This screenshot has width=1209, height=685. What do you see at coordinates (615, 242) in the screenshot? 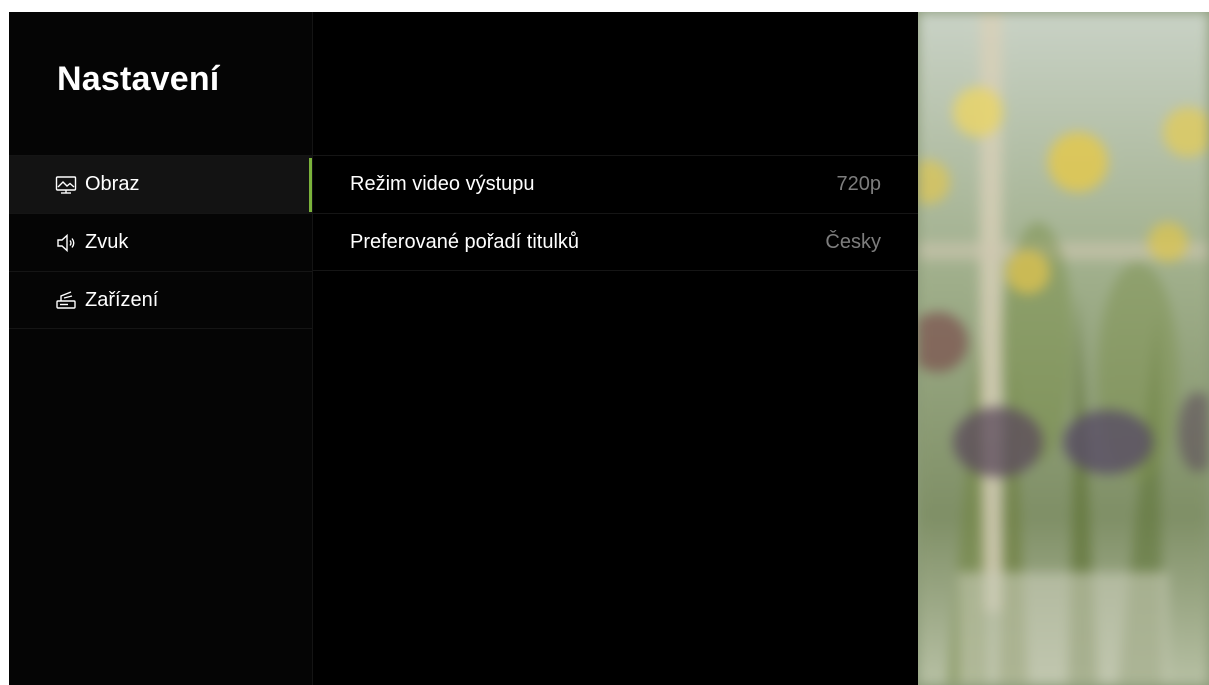
I see `setting-subtitle-order: Preferované pořadí titulků Česky` at bounding box center [615, 242].